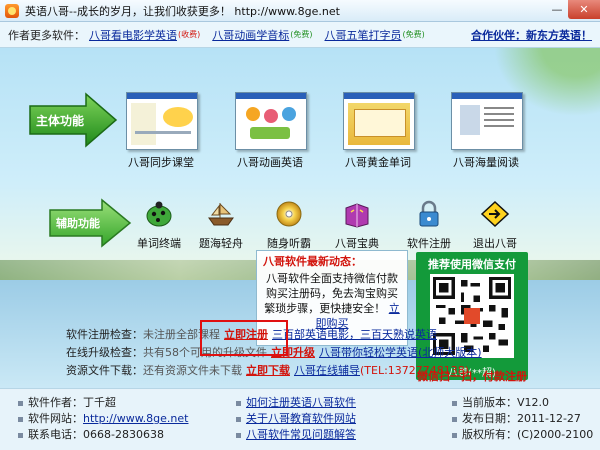 The width and height of the screenshot is (600, 450). I want to click on tool-label: 随身听霸, so click(289, 243).